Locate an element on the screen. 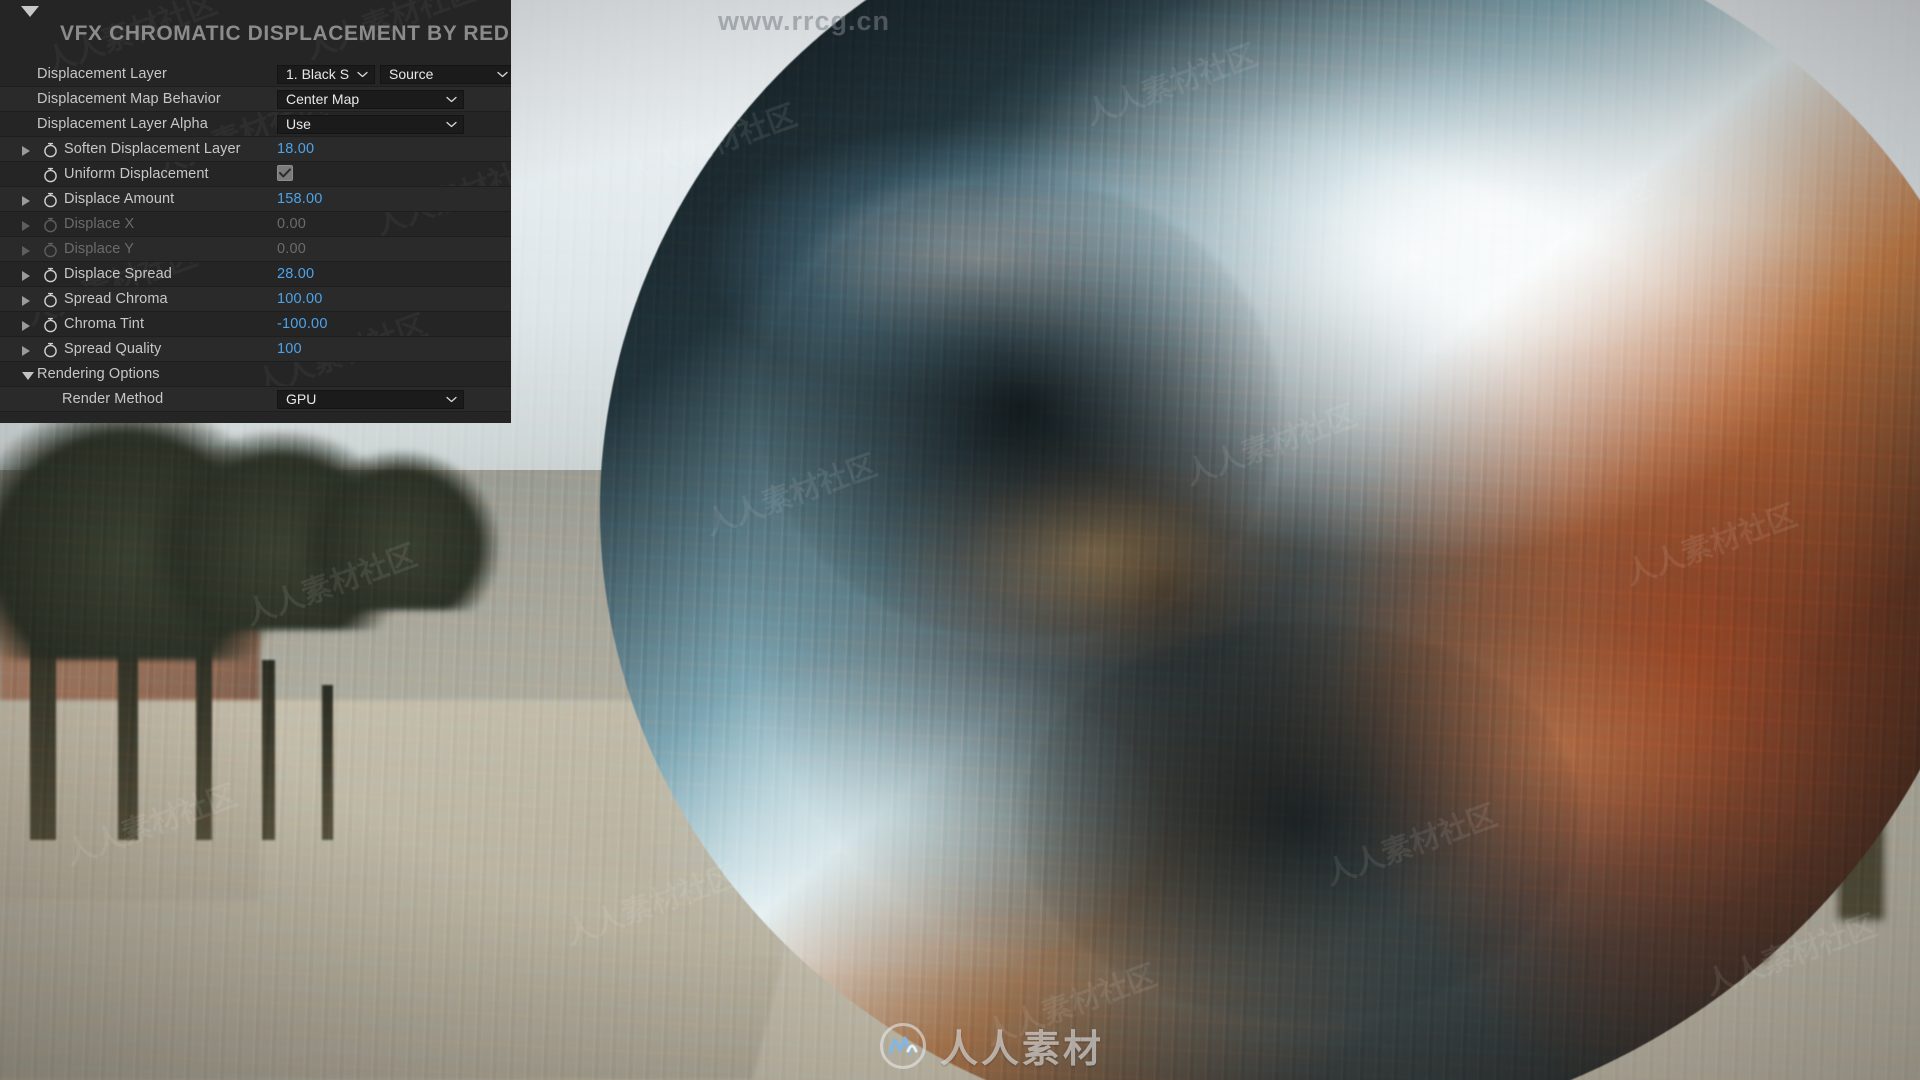 The width and height of the screenshot is (1920, 1080). dropdown-value: Use is located at coordinates (298, 124).